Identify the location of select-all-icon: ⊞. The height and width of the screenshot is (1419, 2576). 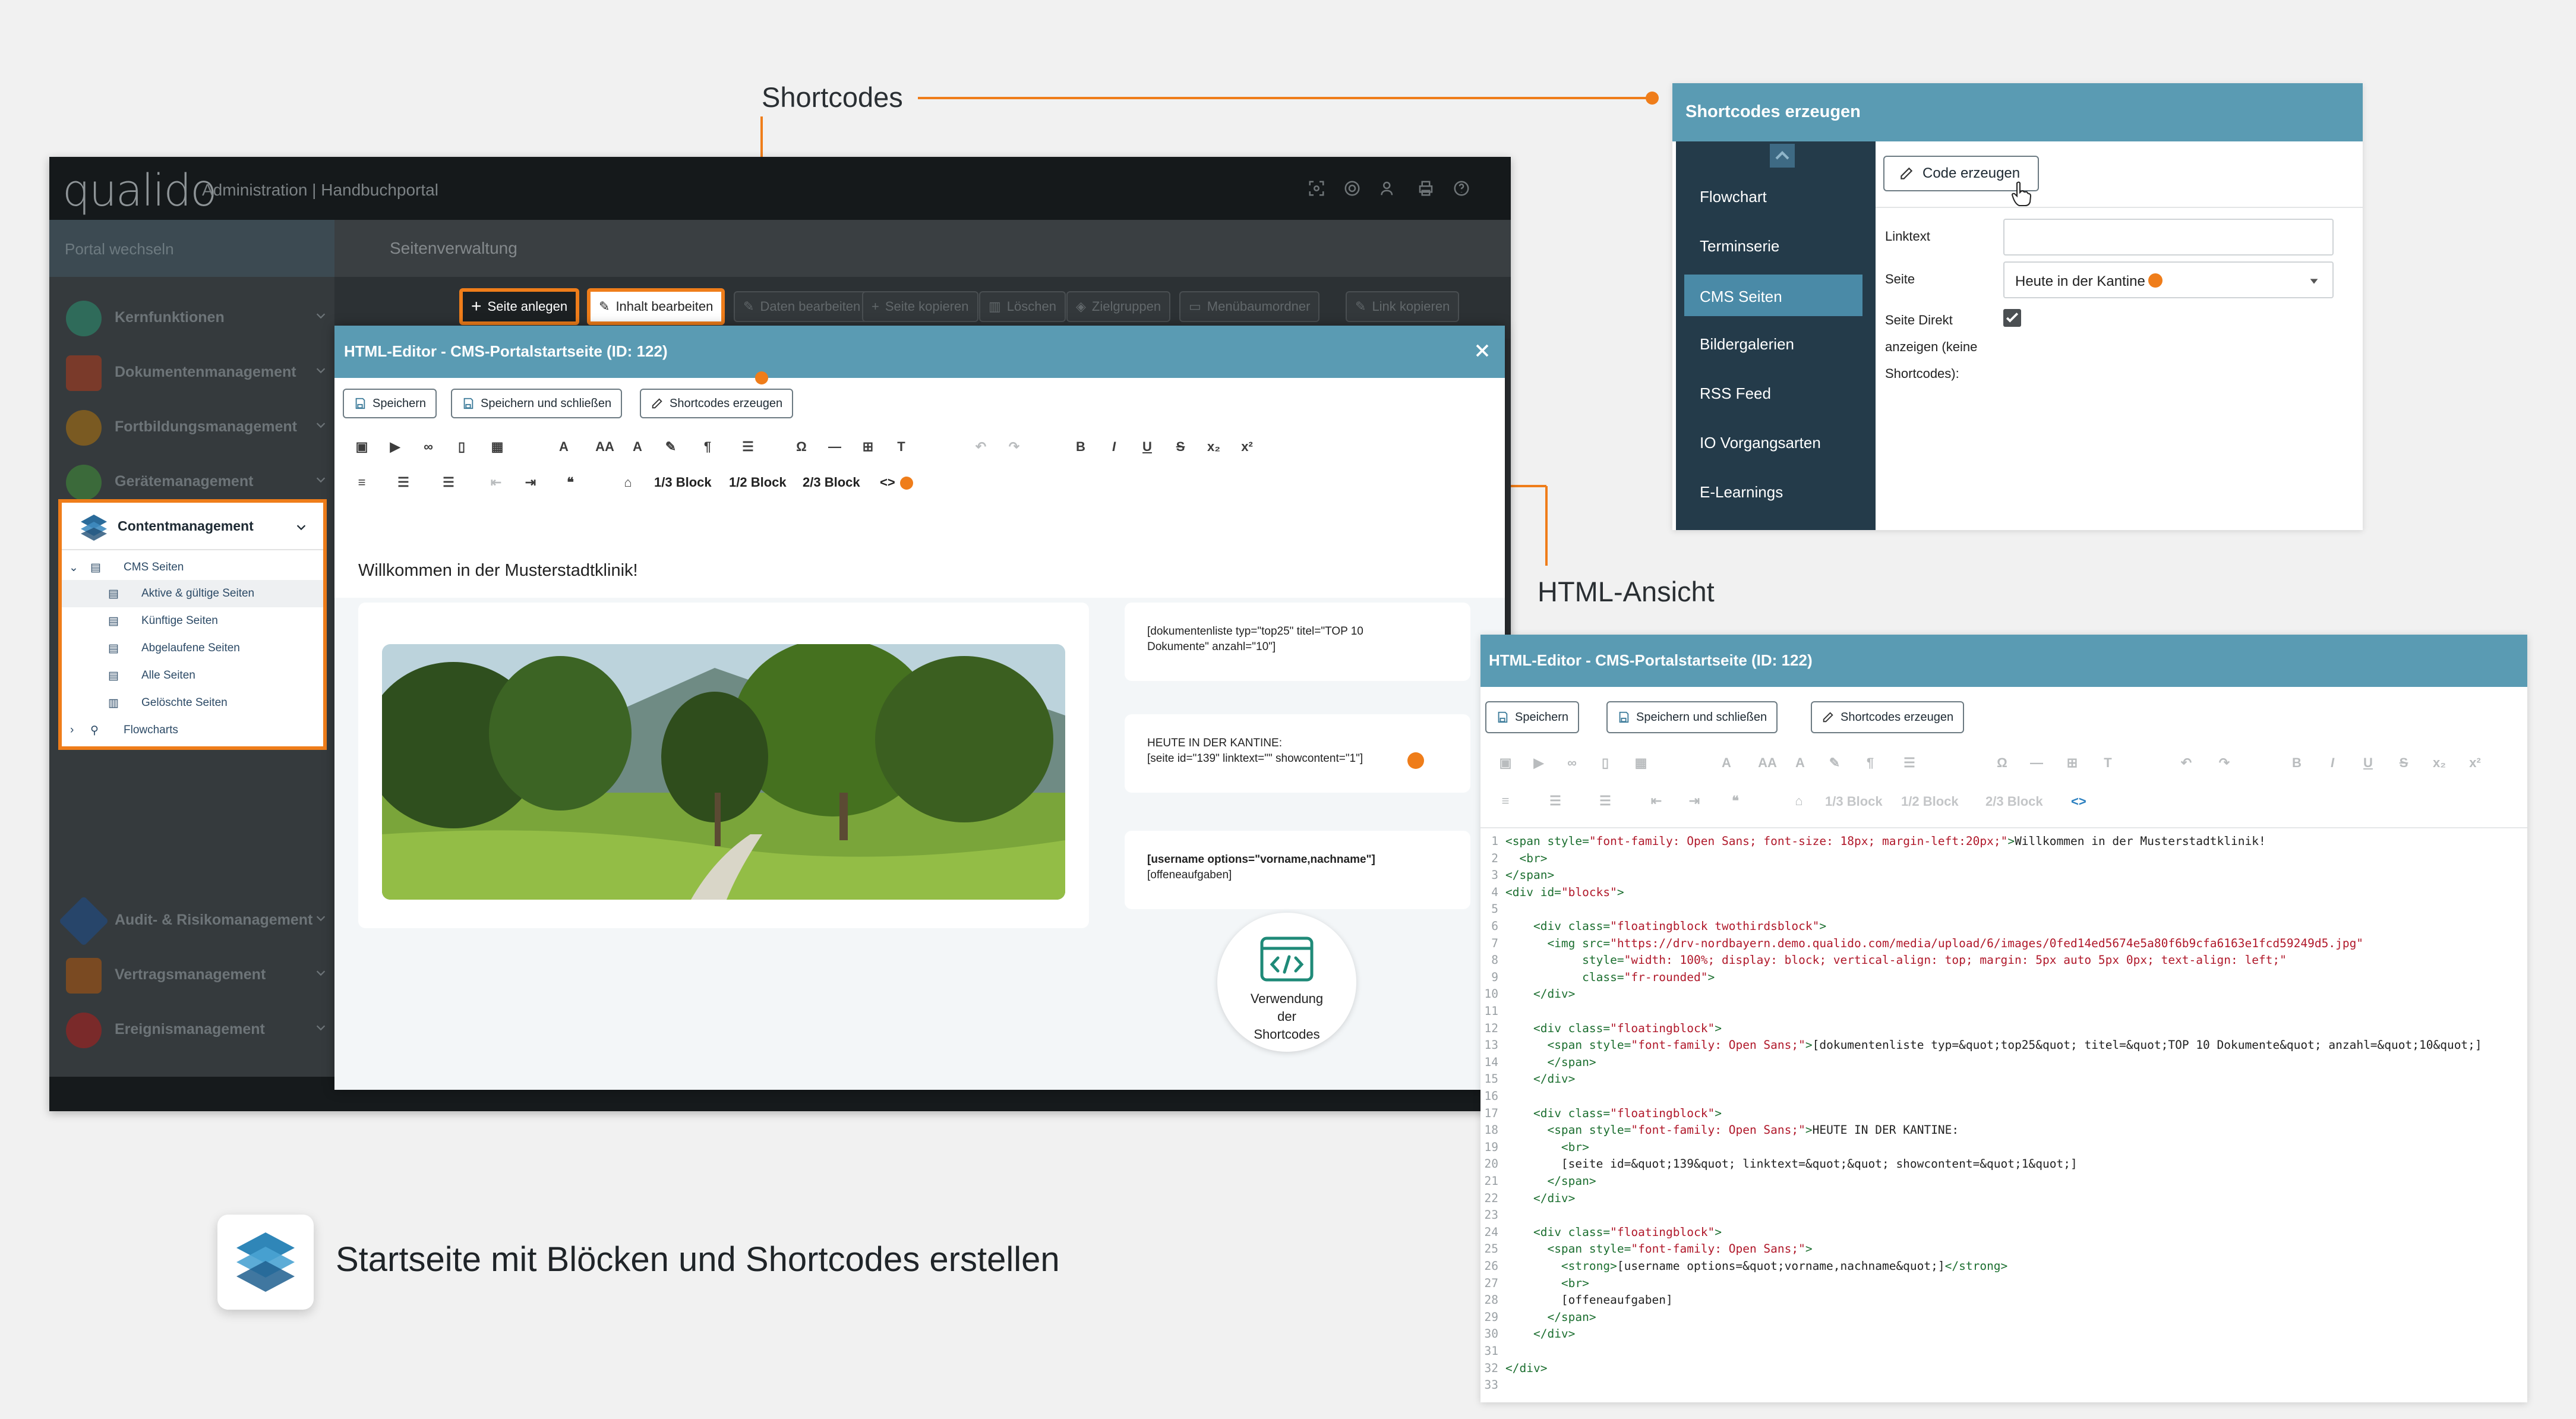
(867, 446).